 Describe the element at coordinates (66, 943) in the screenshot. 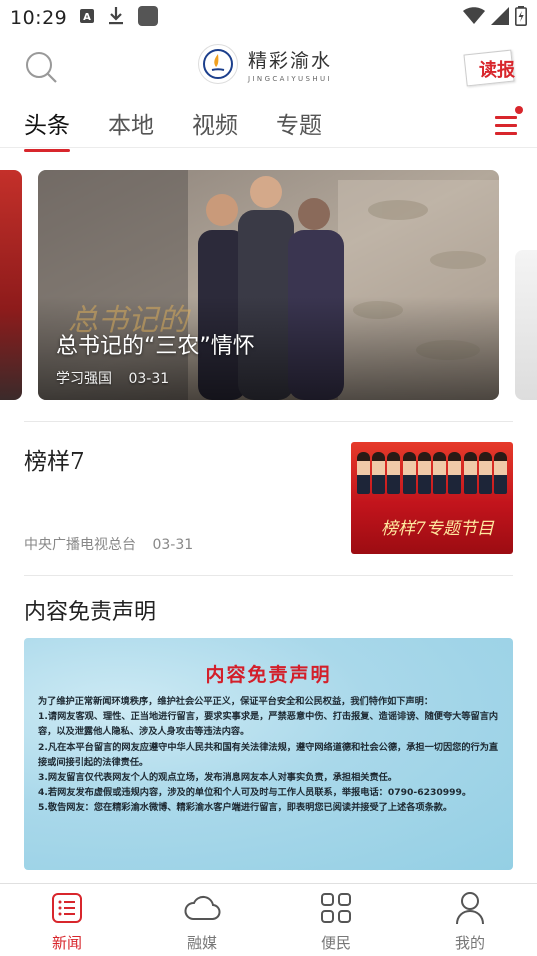

I see `nav-label: 新闻` at that location.